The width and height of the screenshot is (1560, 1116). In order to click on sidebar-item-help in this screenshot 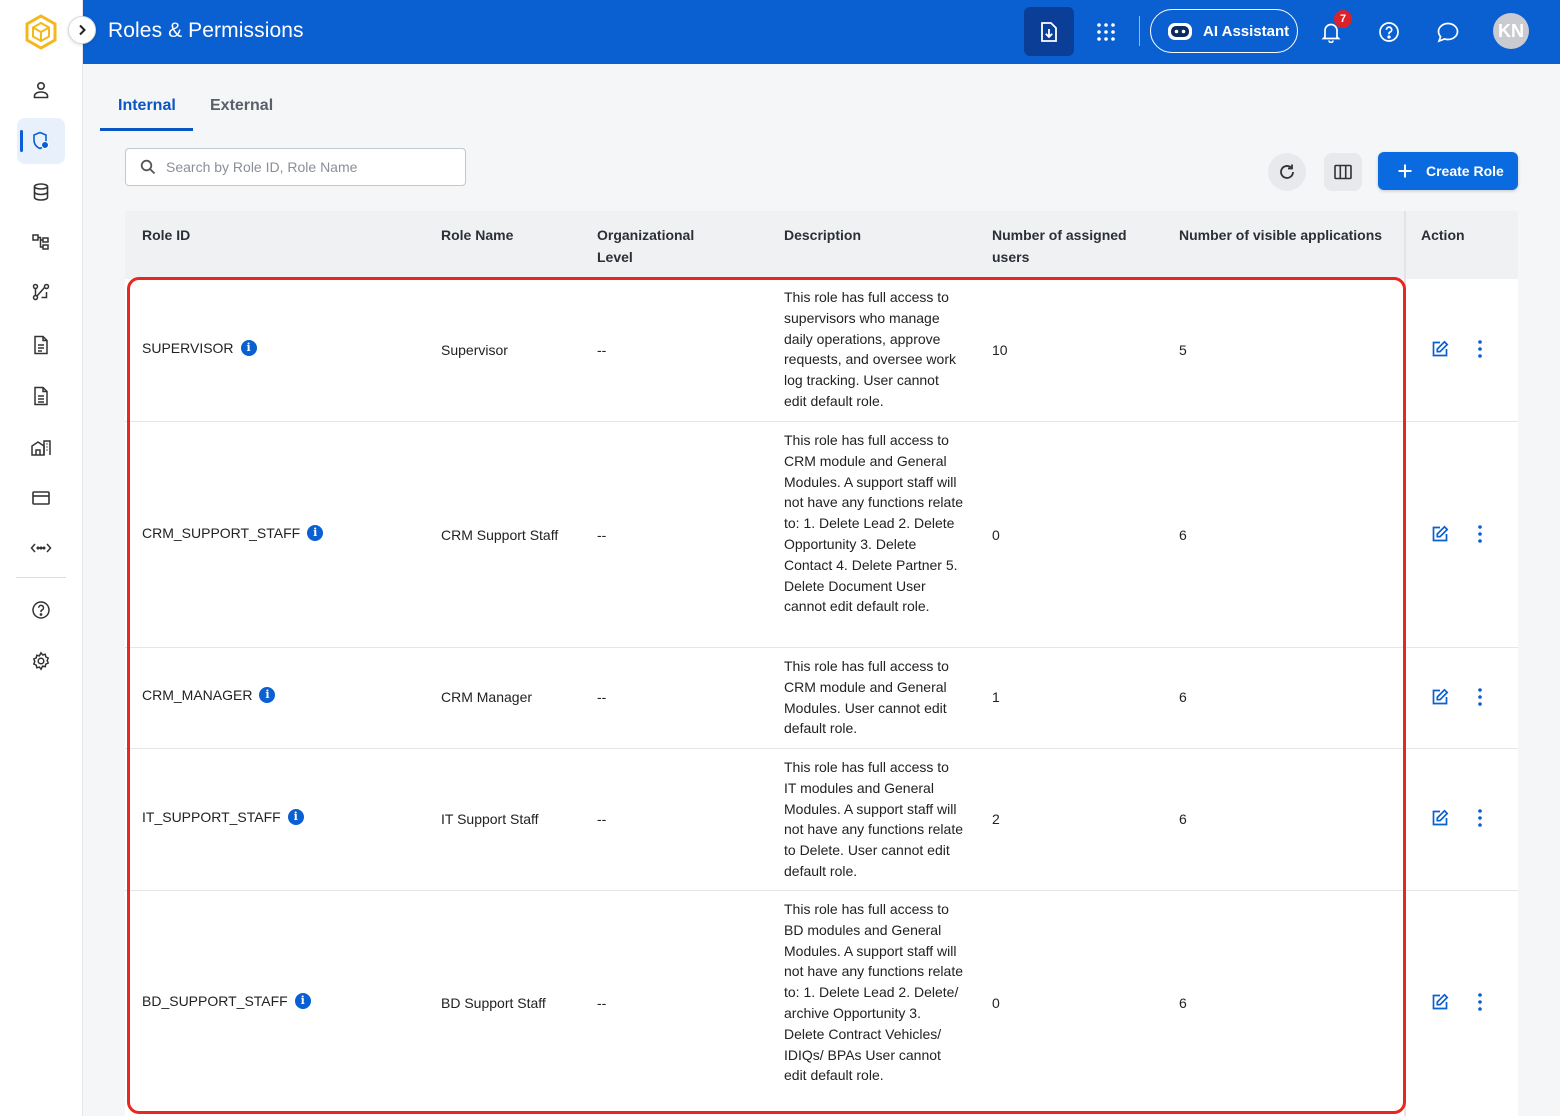, I will do `click(41, 610)`.